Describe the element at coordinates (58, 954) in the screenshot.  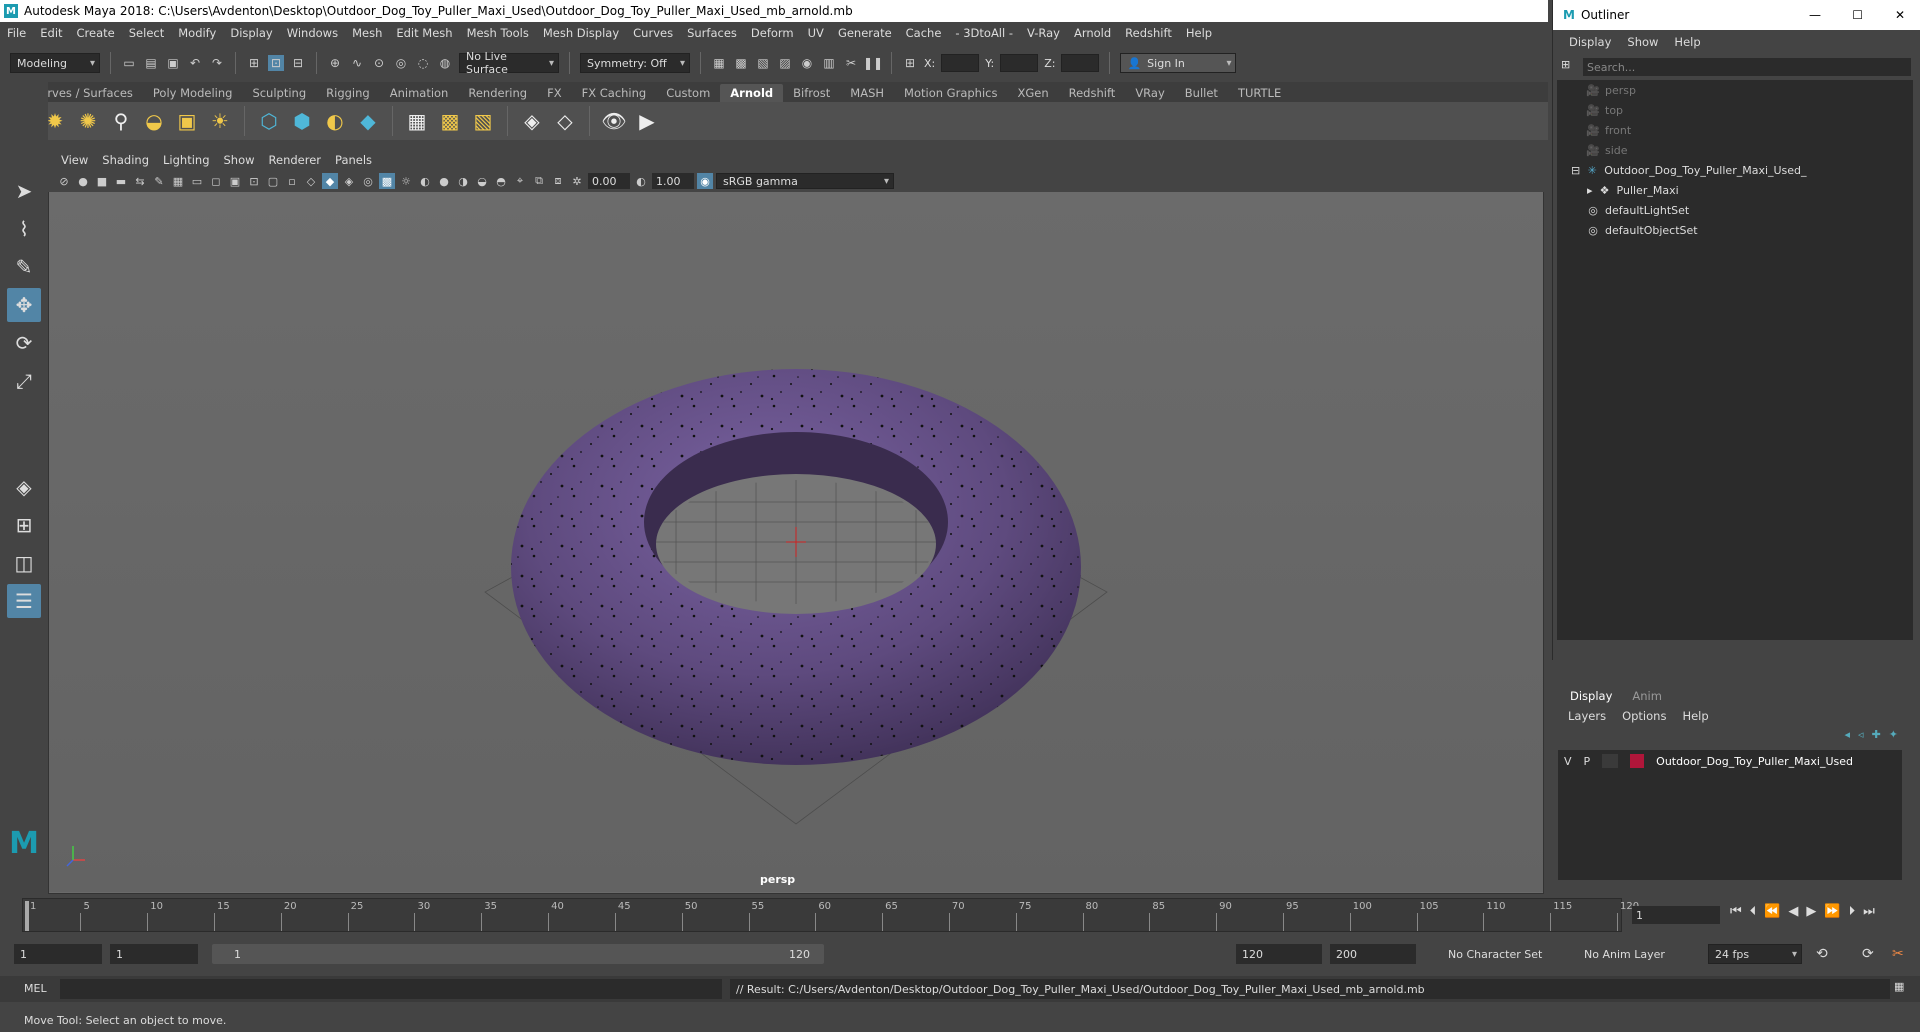
I see `animation-start-field: 1` at that location.